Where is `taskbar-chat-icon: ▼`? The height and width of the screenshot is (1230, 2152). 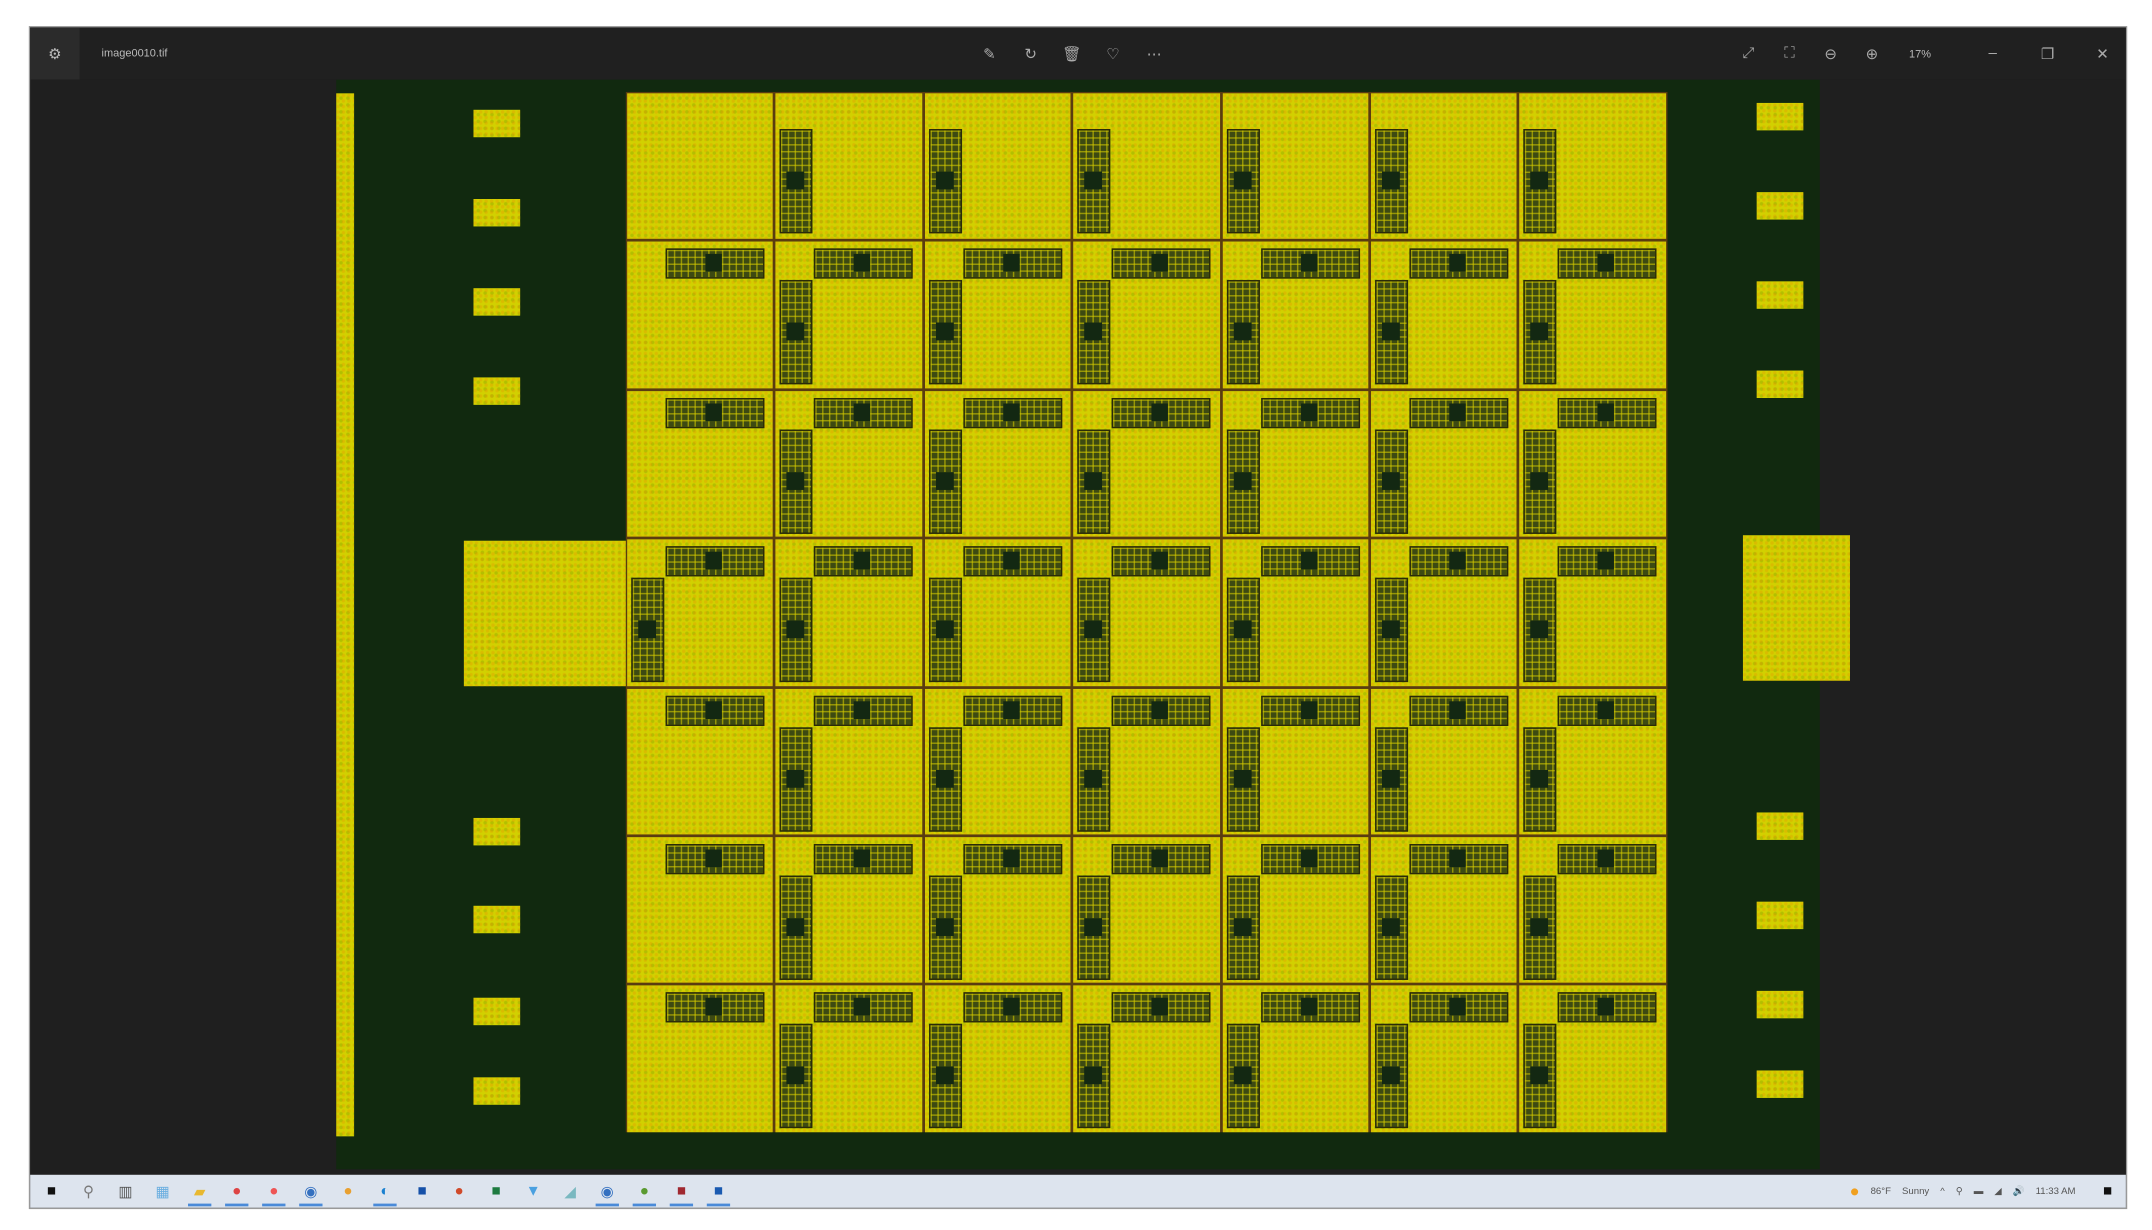 taskbar-chat-icon: ▼ is located at coordinates (533, 1191).